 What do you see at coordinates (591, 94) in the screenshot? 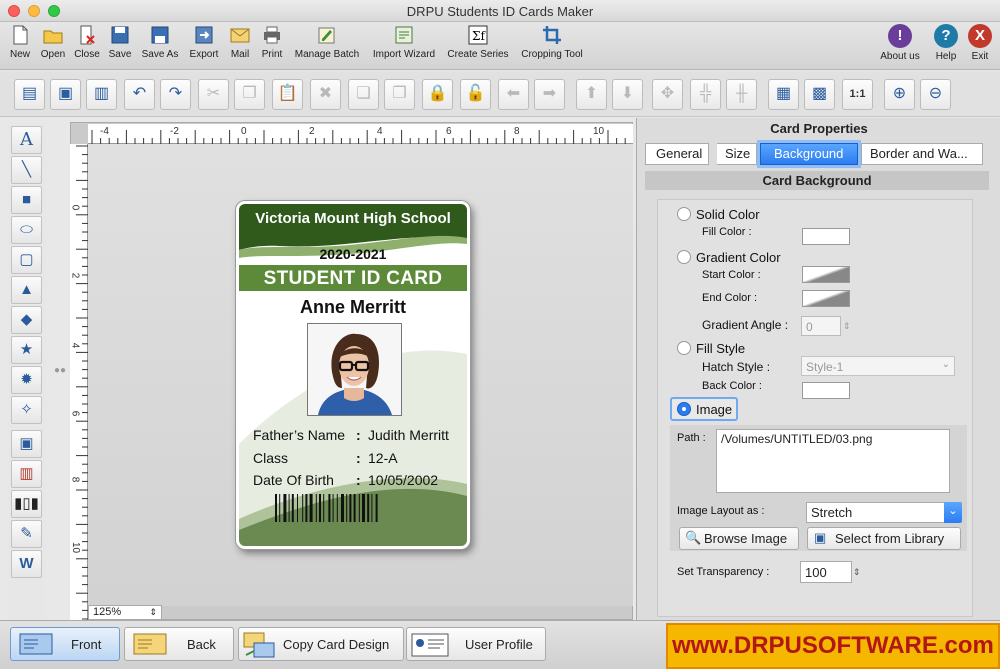
I see `move-up-button: ⬆` at bounding box center [591, 94].